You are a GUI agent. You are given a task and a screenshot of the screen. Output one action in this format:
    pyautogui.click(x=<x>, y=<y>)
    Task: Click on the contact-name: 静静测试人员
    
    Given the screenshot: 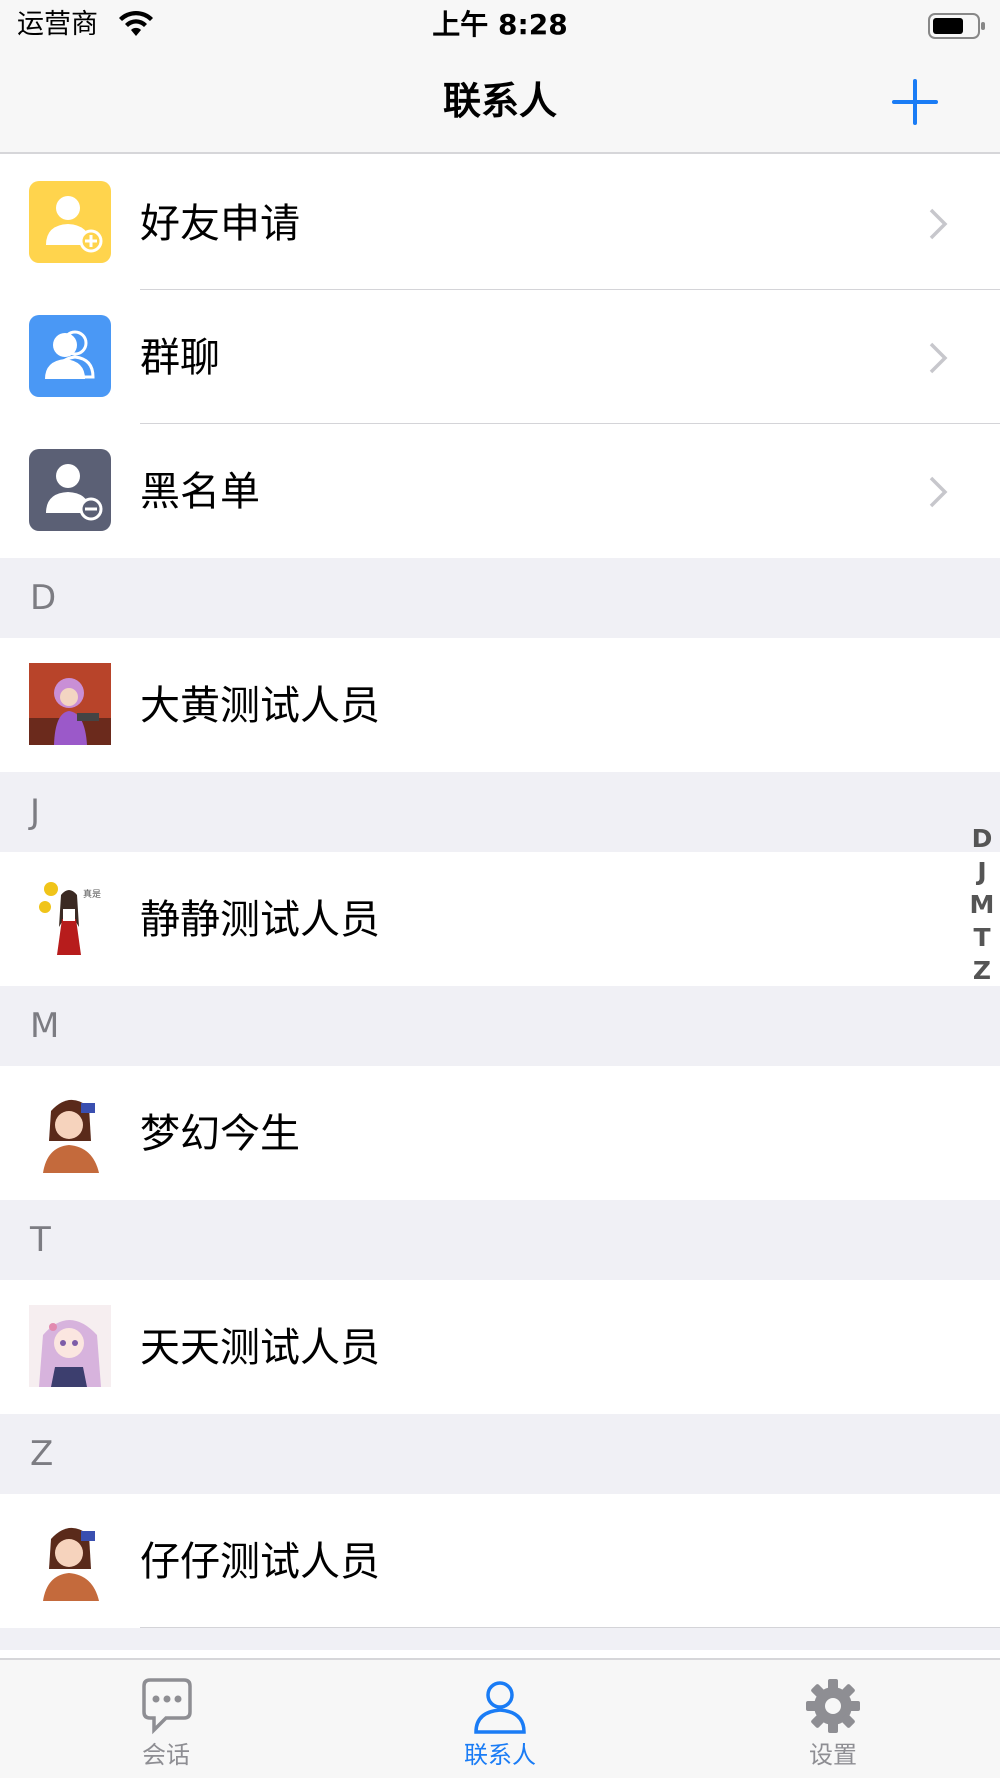 What is the action you would take?
    pyautogui.click(x=260, y=920)
    